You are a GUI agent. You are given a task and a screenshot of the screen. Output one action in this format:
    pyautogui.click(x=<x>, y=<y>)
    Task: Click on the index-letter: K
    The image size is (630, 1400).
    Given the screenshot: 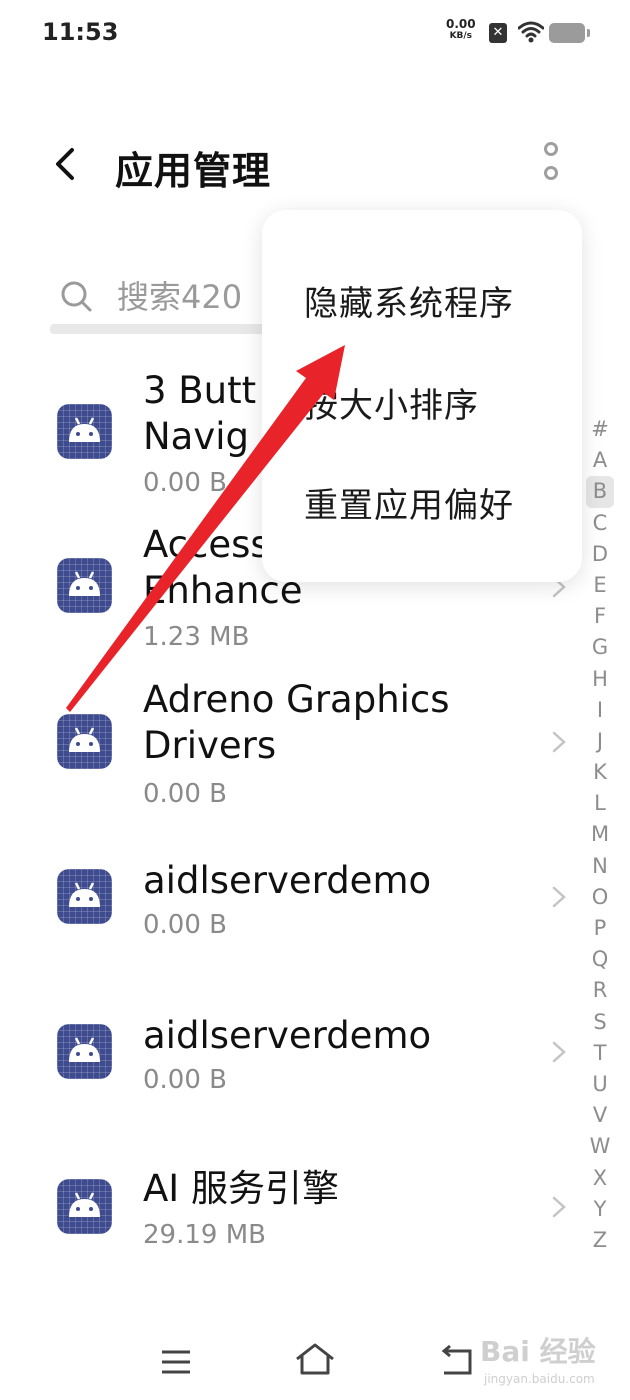 What is the action you would take?
    pyautogui.click(x=600, y=772)
    